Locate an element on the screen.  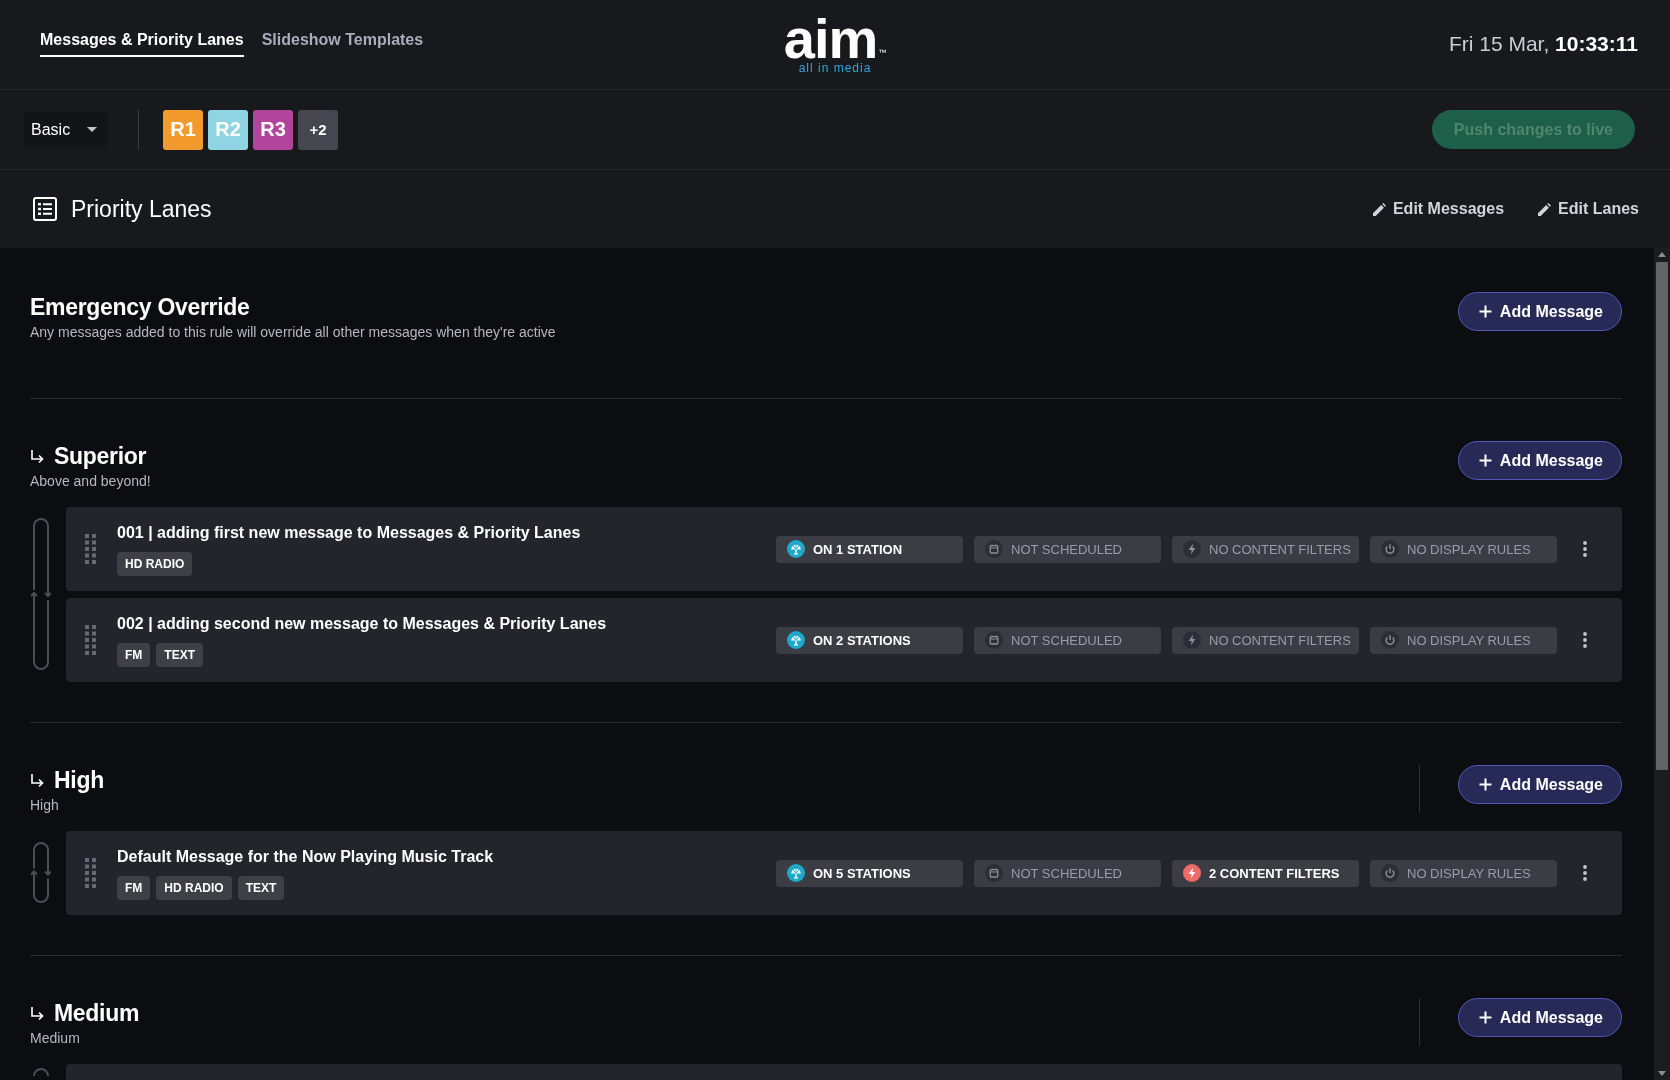
lane-title: Medium is located at coordinates (97, 1013).